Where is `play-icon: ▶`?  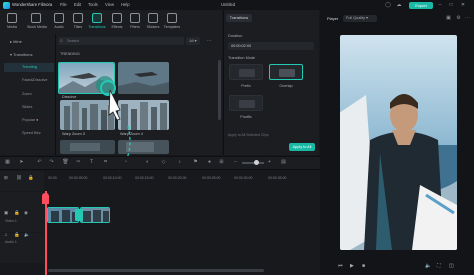
play-icon: ▶ is located at coordinates (352, 266).